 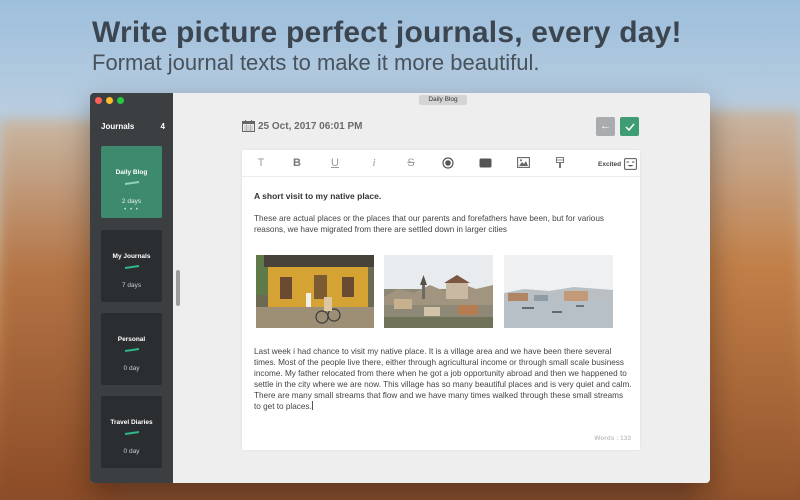 I want to click on paint-brush-icon, so click(x=560, y=162).